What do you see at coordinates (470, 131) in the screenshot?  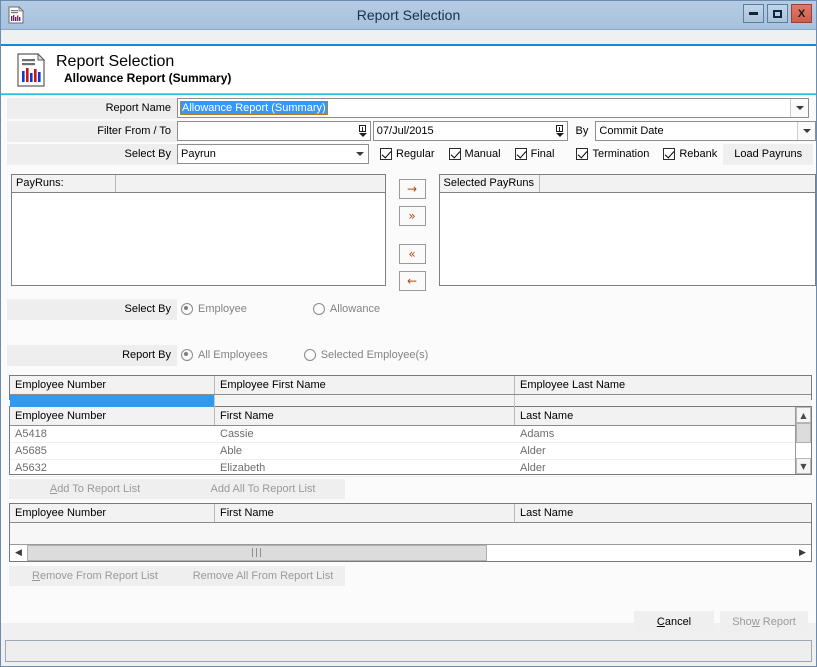 I see `filter-to-date: 07/Jul/2015` at bounding box center [470, 131].